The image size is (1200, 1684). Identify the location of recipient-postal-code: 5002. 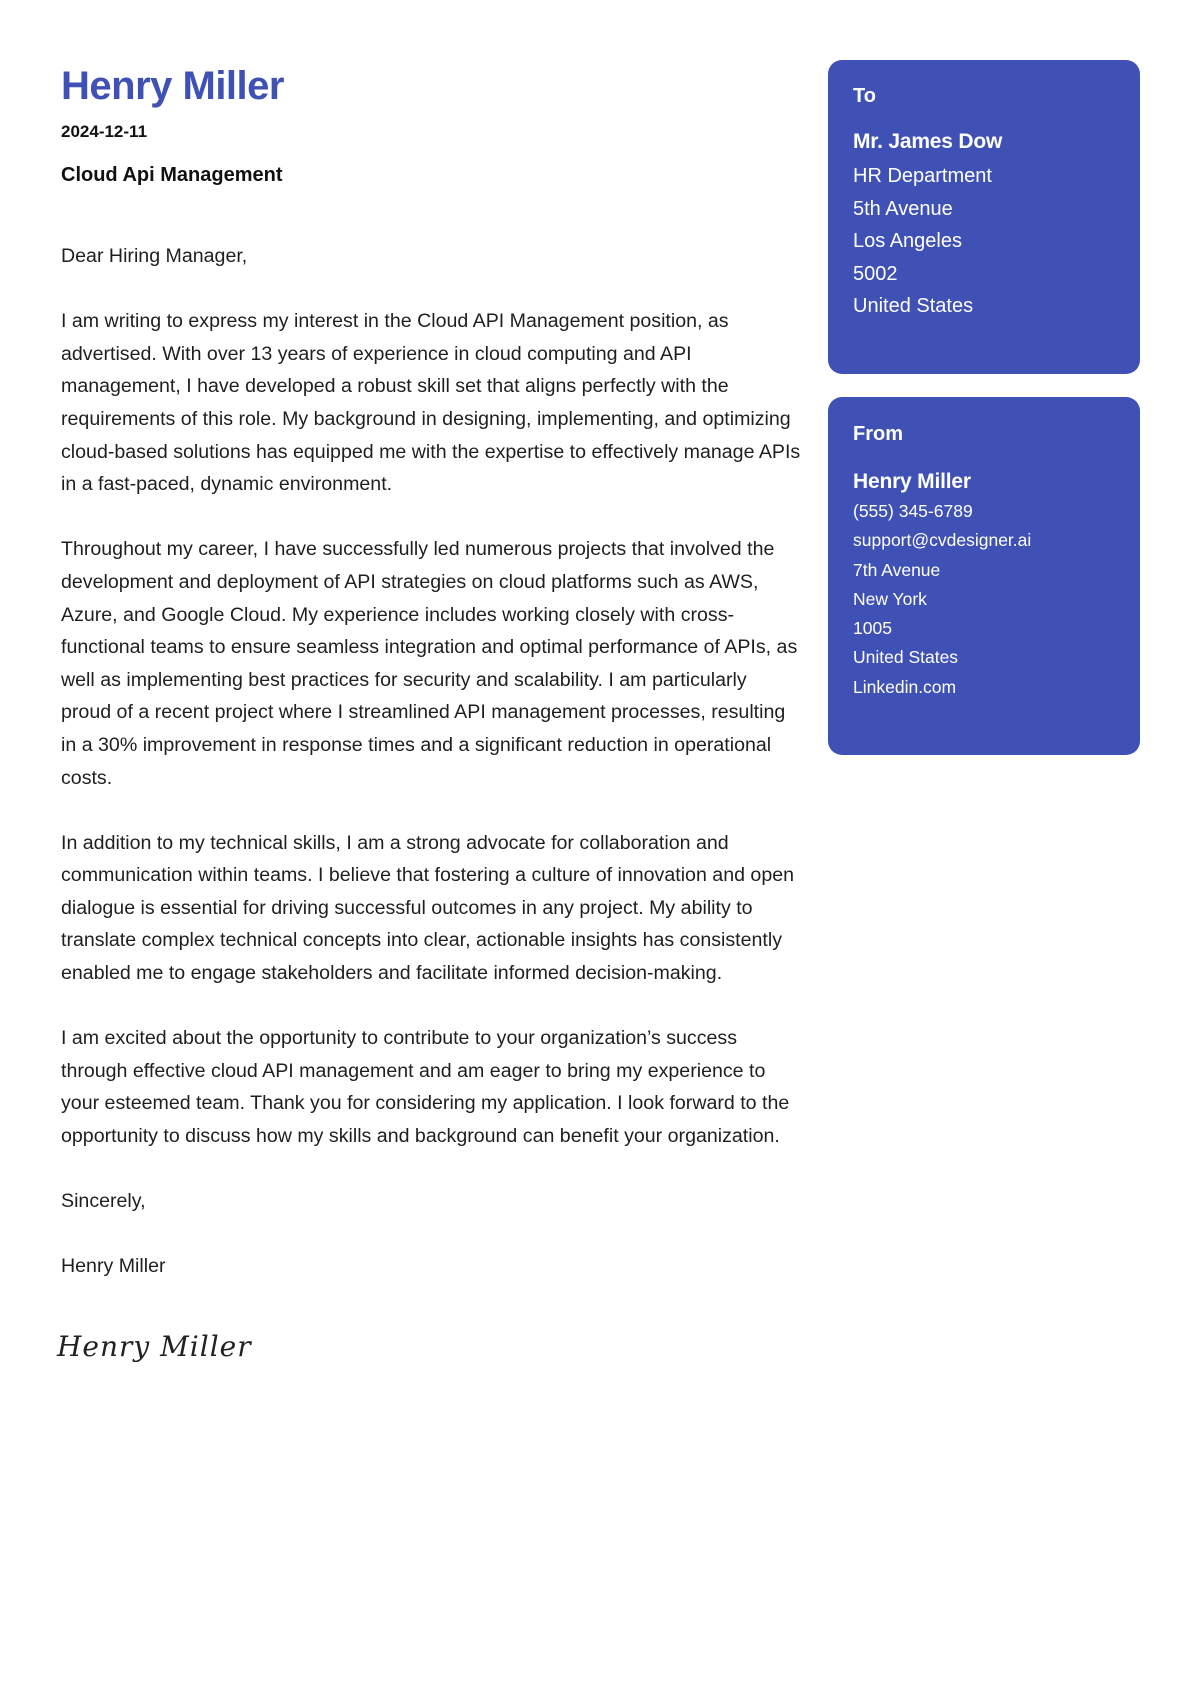
(875, 273).